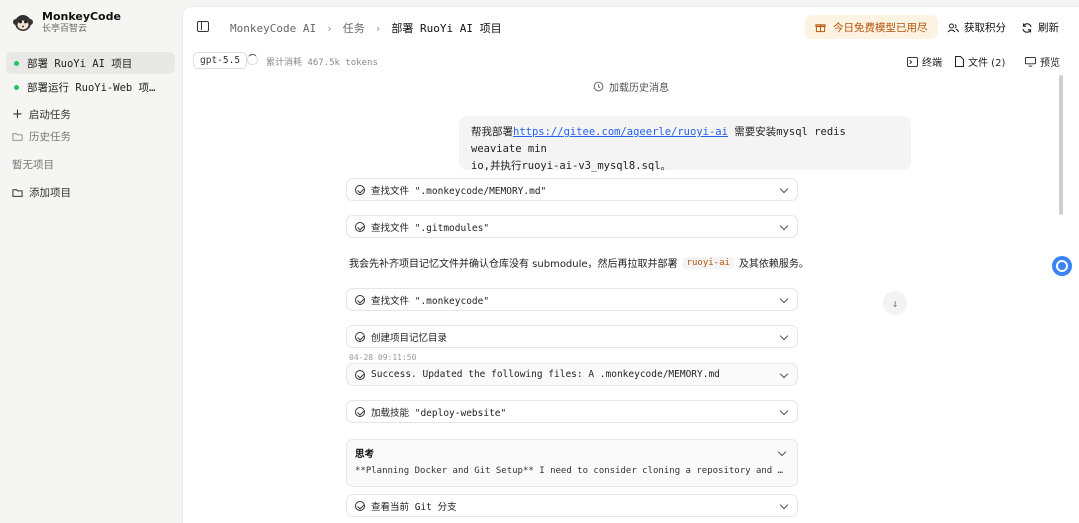 The height and width of the screenshot is (523, 1079). What do you see at coordinates (17, 114) in the screenshot?
I see `plus-icon: +` at bounding box center [17, 114].